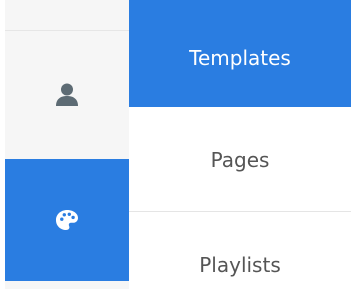 This screenshot has width=351, height=289. I want to click on menu-item-playlists-label: Playlists, so click(240, 264).